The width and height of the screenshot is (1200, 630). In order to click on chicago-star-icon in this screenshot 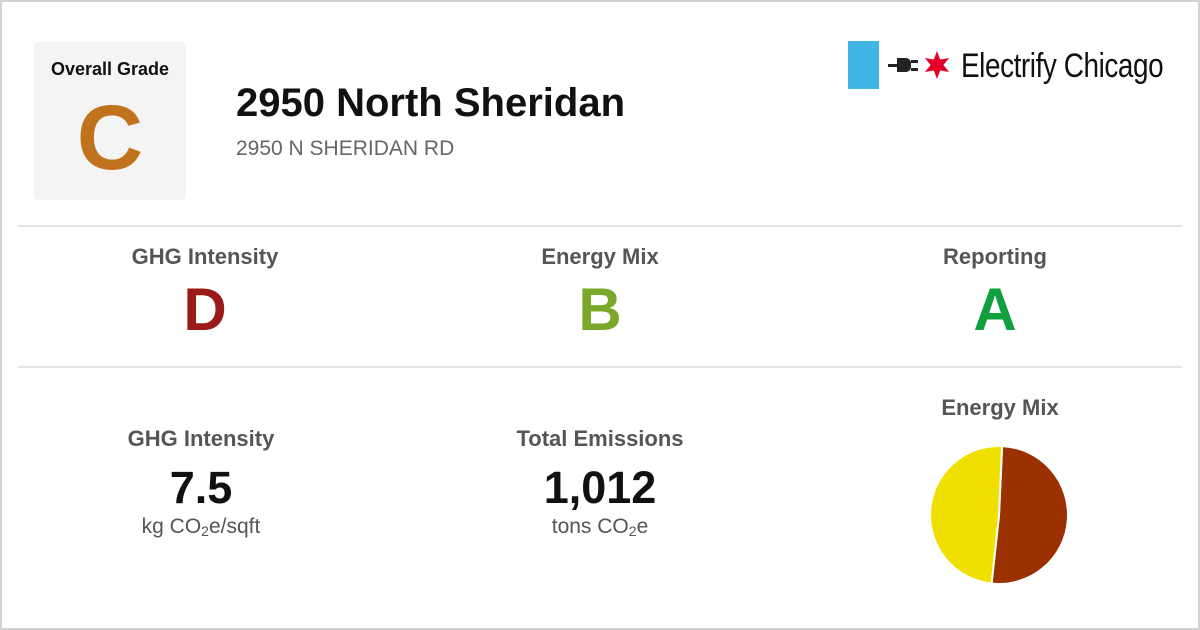, I will do `click(937, 65)`.